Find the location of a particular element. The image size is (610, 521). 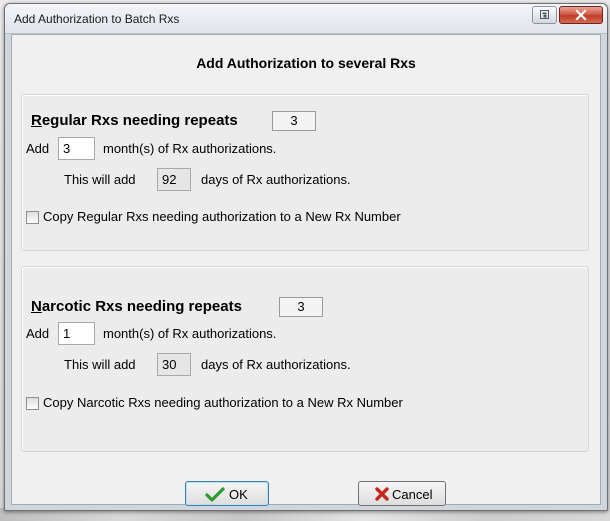

regular-days-label: days of Rx authorizations. is located at coordinates (276, 179).